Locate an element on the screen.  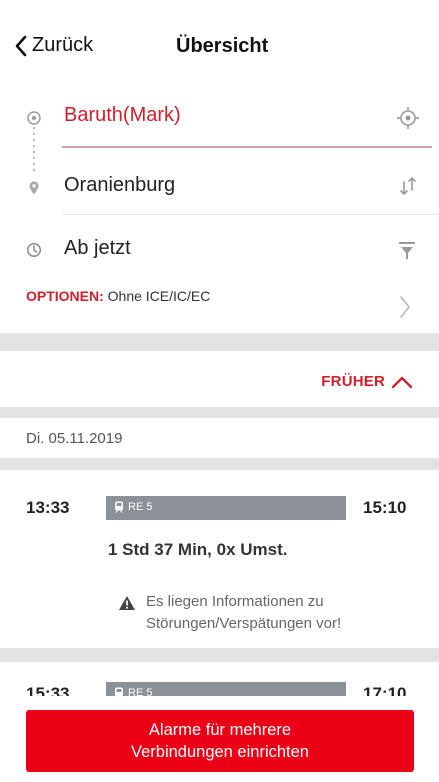
field-divider is located at coordinates (250, 214).